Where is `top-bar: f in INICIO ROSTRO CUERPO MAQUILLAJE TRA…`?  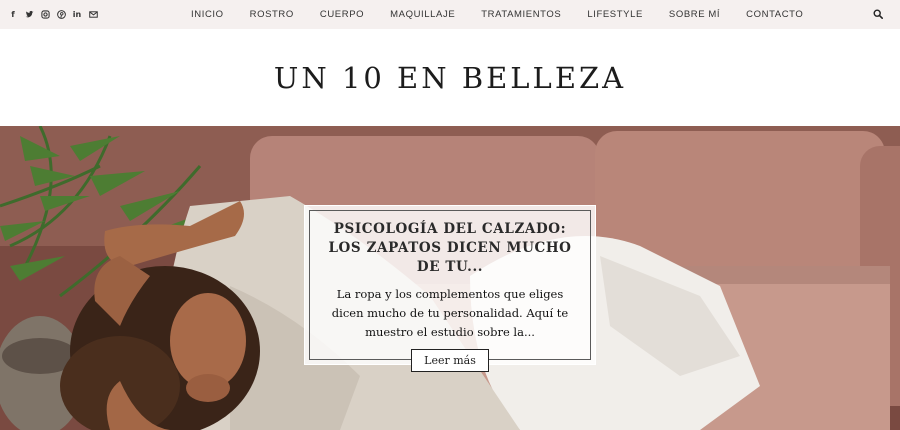
top-bar: f in INICIO ROSTRO CUERPO MAQUILLAJE TRA… is located at coordinates (450, 14).